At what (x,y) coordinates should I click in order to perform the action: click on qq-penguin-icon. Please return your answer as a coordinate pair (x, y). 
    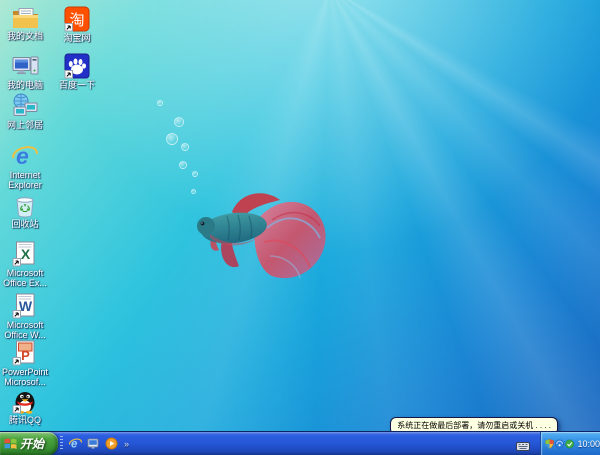
    Looking at the image, I should click on (23, 403).